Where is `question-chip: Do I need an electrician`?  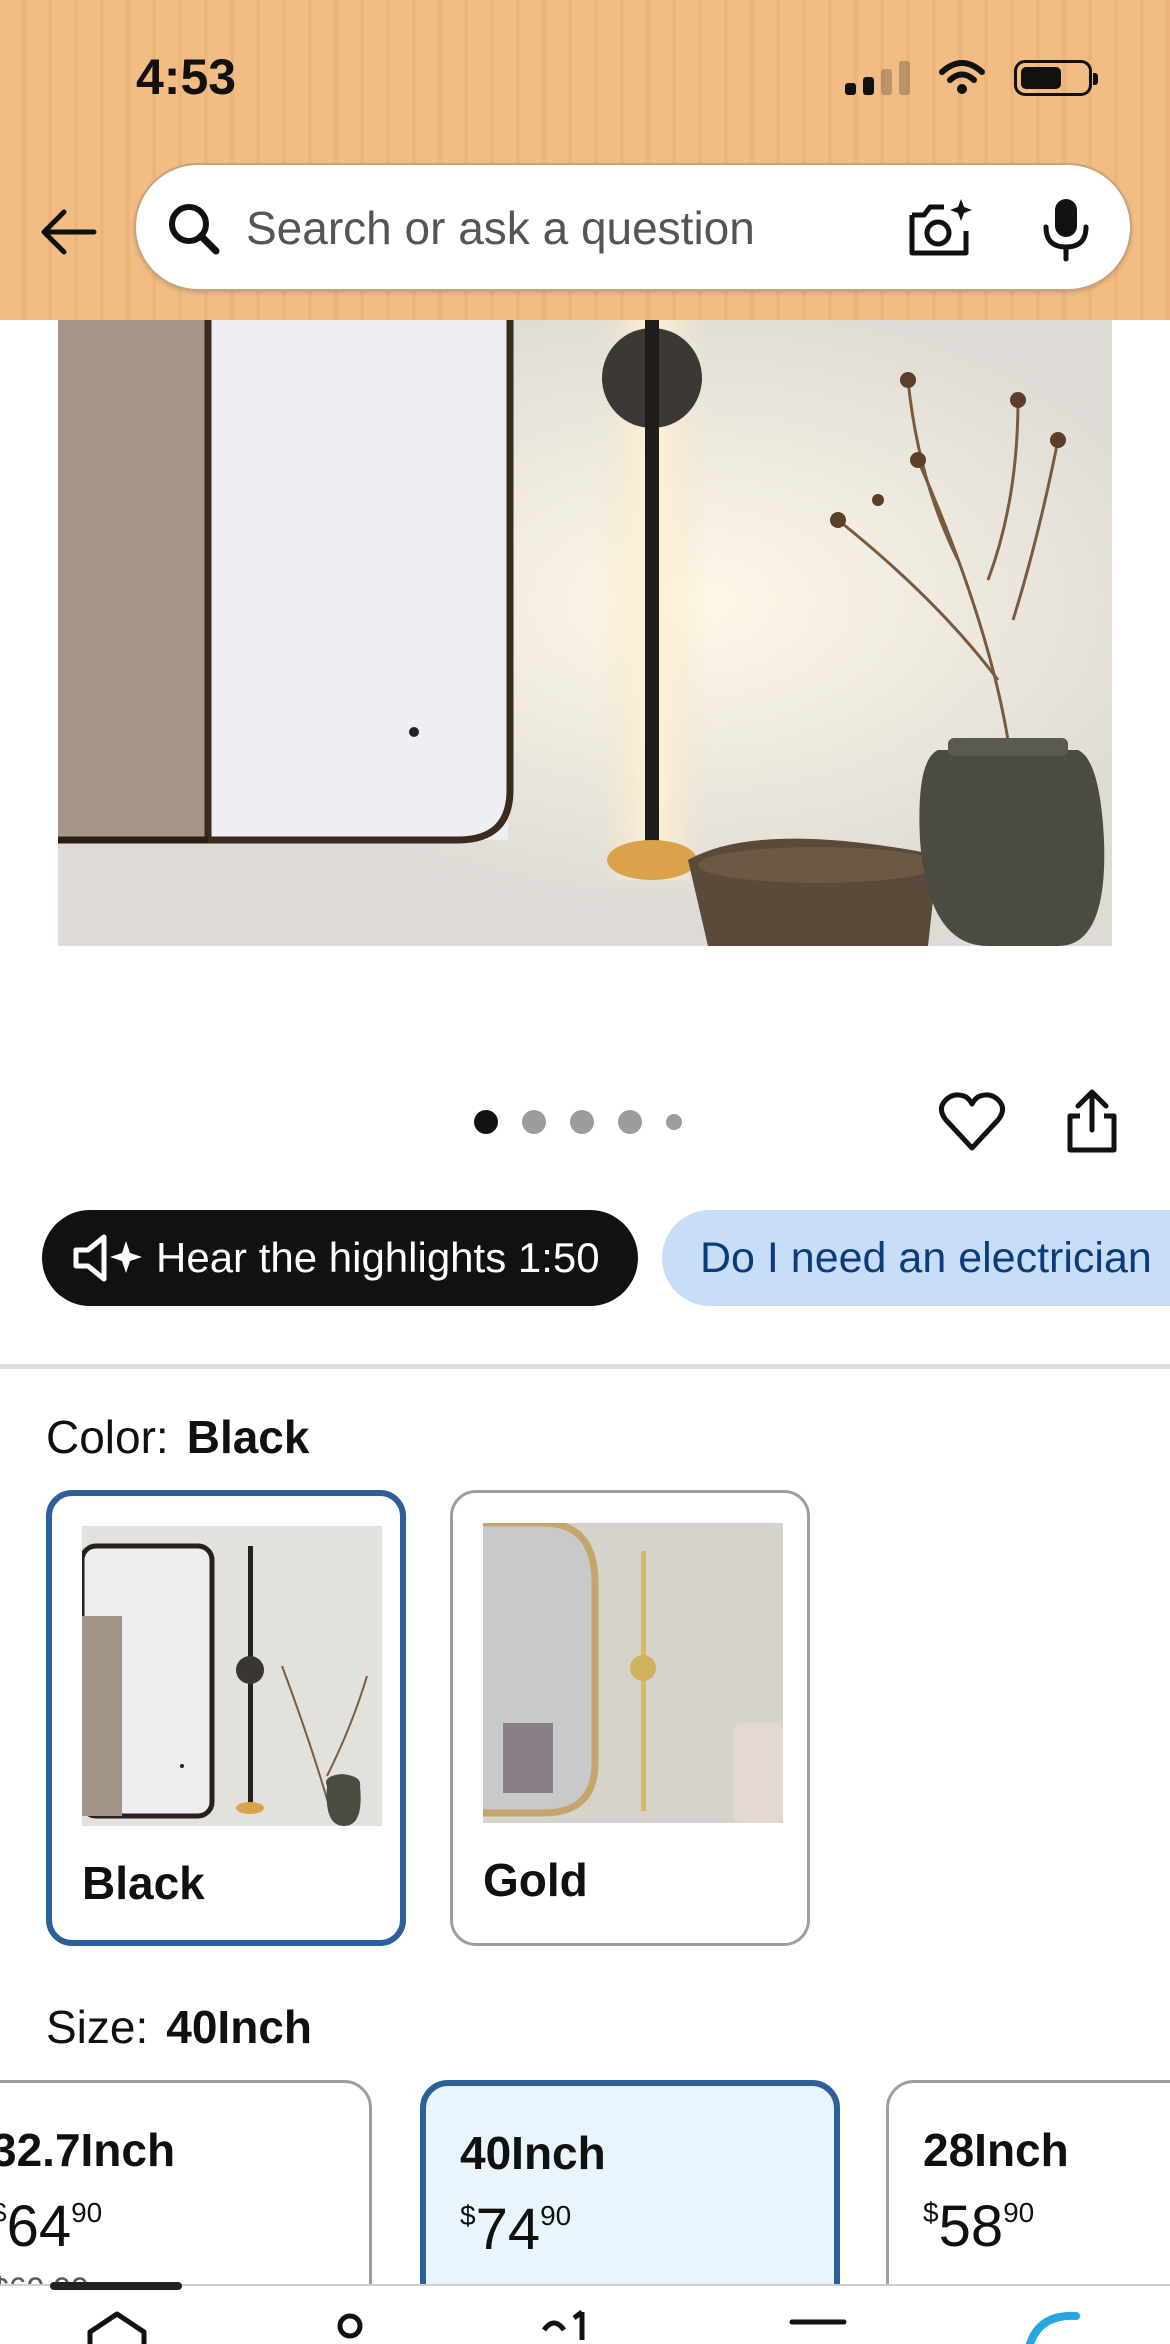 question-chip: Do I need an electrician is located at coordinates (916, 1258).